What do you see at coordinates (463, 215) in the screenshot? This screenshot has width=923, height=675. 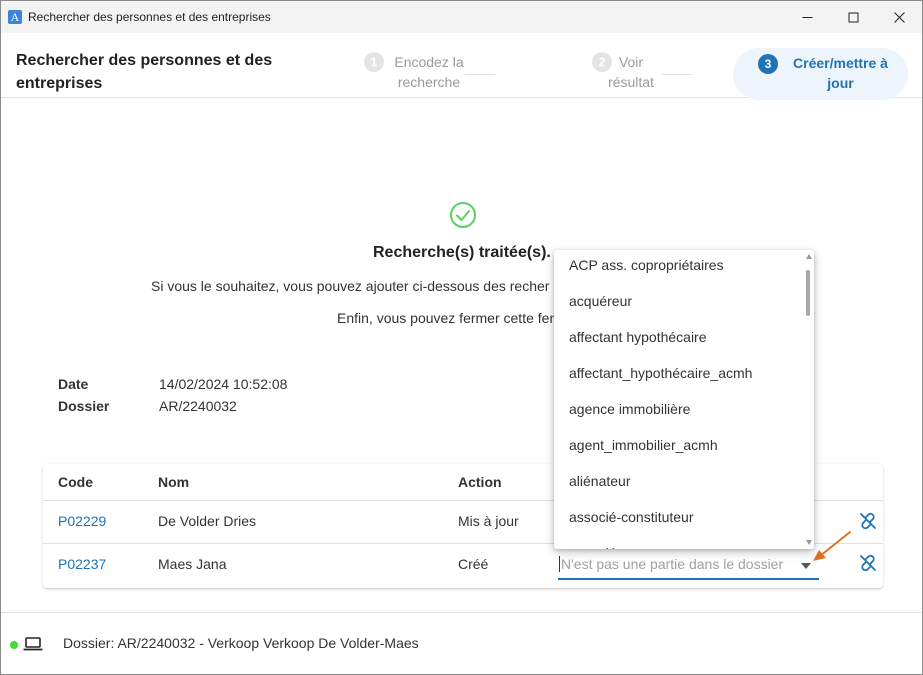 I see `success-check-icon` at bounding box center [463, 215].